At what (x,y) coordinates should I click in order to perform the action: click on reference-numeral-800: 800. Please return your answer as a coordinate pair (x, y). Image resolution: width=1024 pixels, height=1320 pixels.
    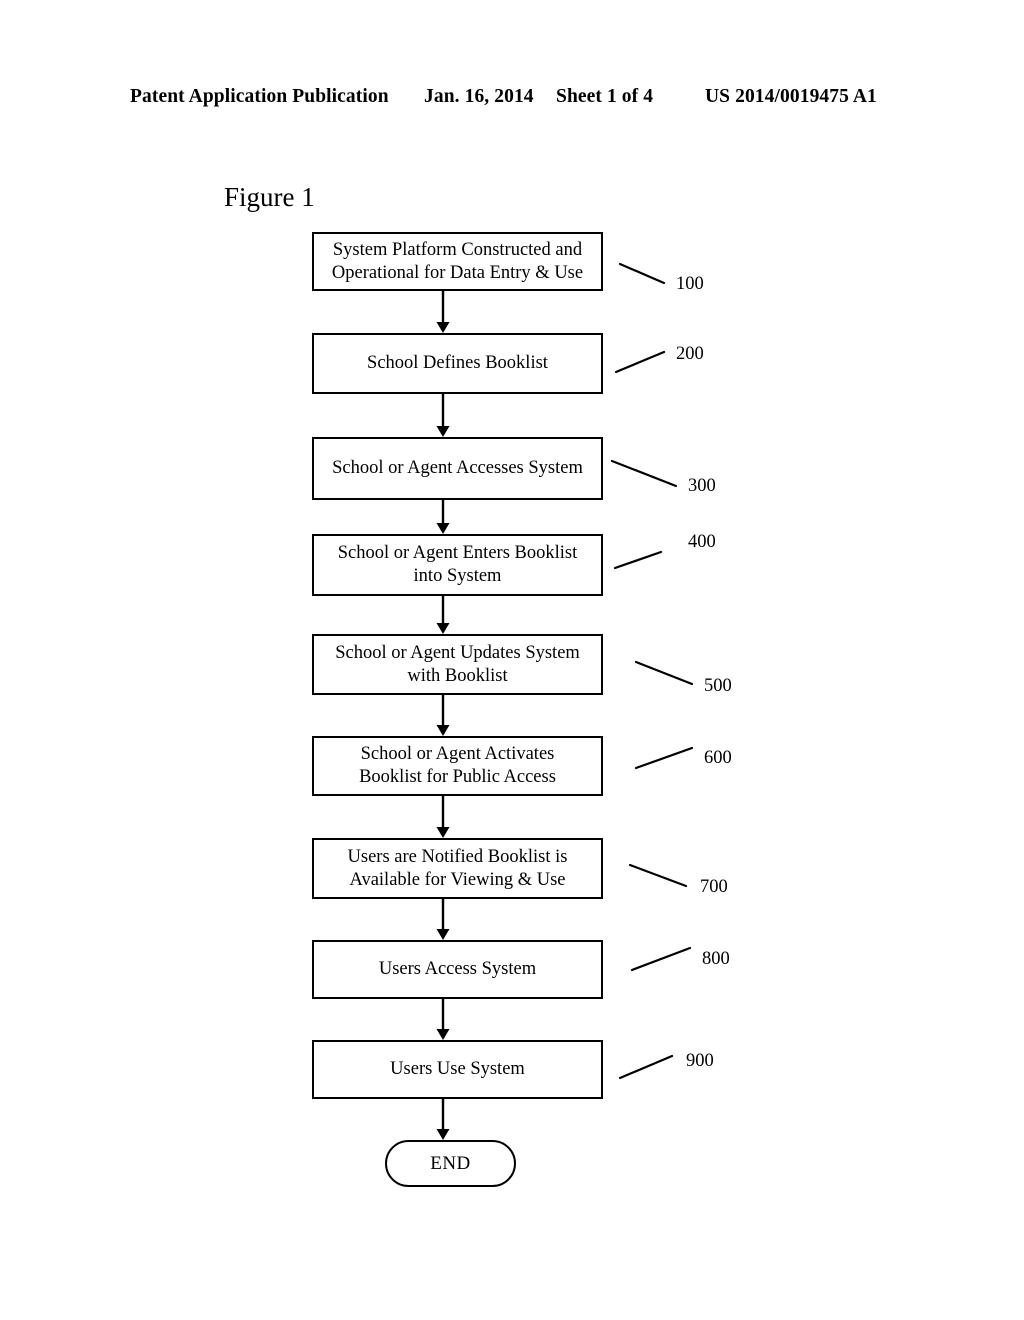
    Looking at the image, I should click on (716, 959).